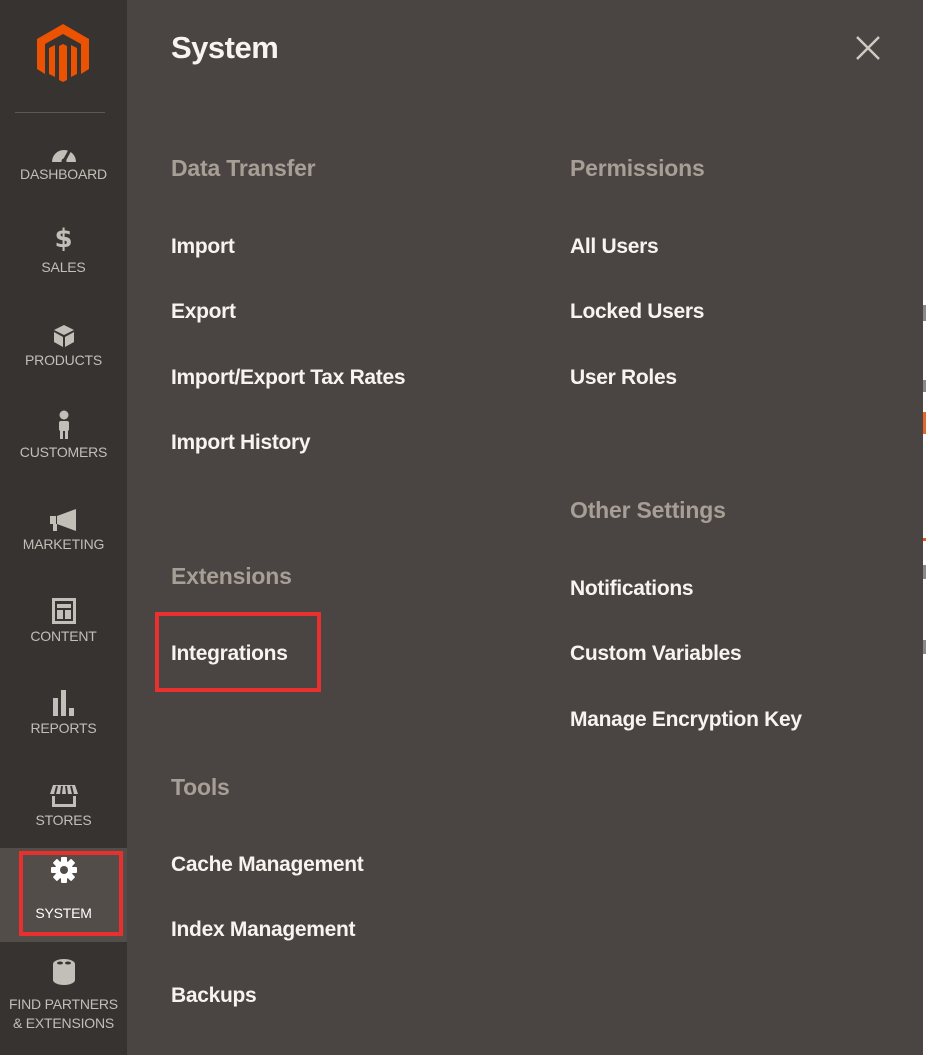 This screenshot has width=927, height=1055. Describe the element at coordinates (63, 703) in the screenshot. I see `bar-chart-icon` at that location.